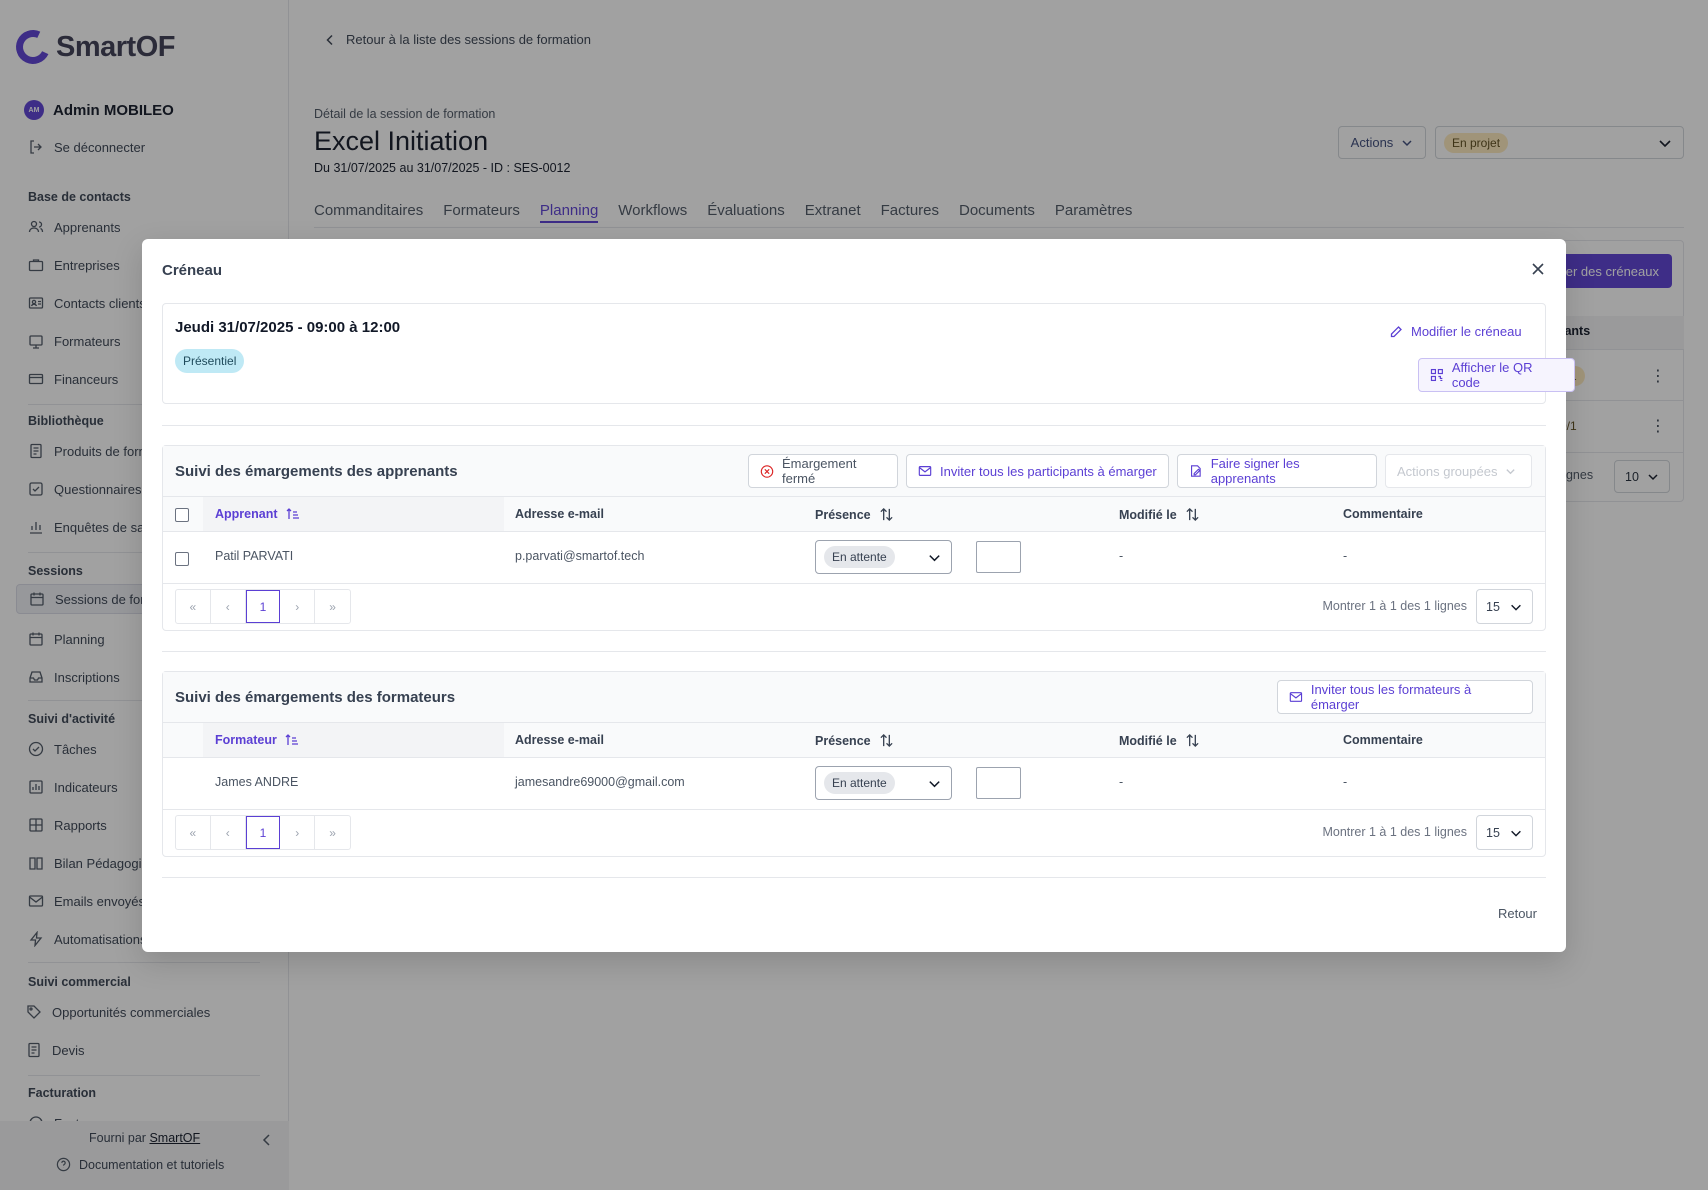 The width and height of the screenshot is (1708, 1190). I want to click on col-learner: Apprenant, so click(257, 514).